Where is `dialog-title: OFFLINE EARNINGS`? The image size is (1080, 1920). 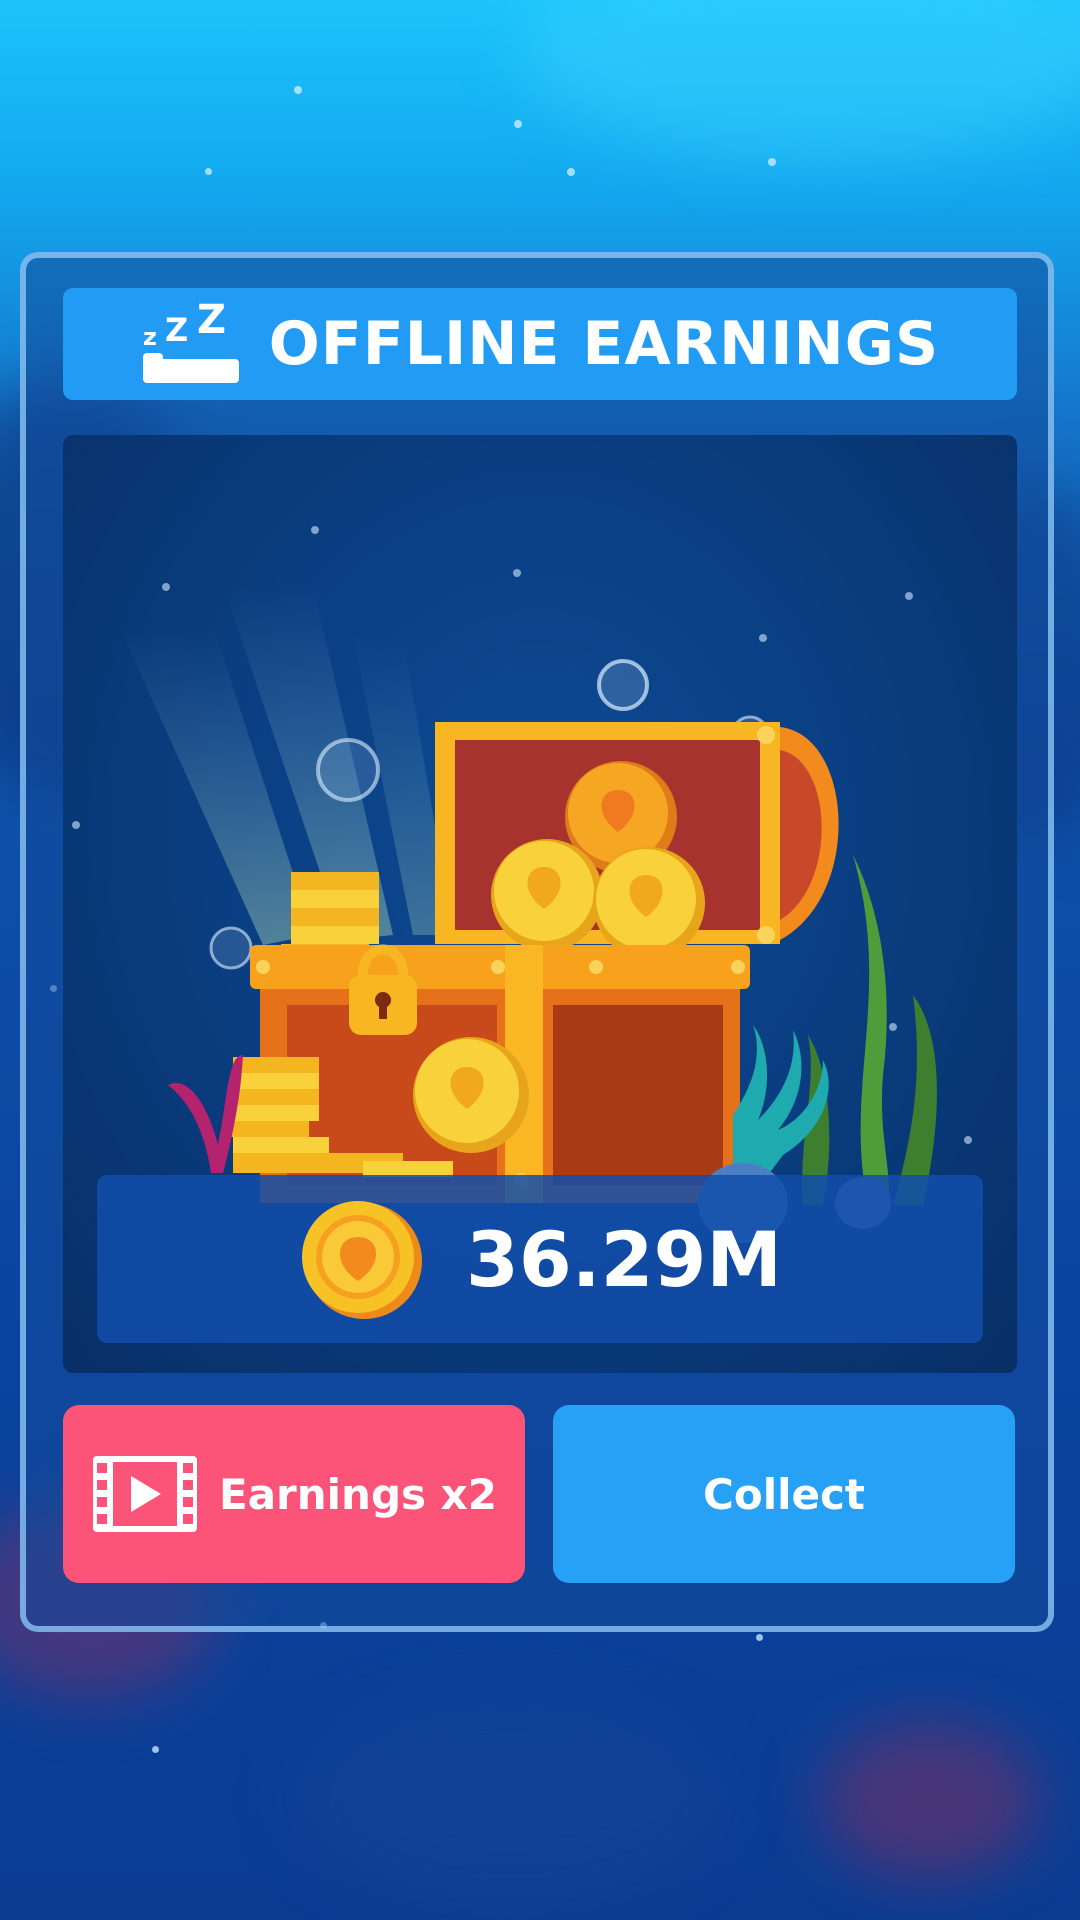
dialog-title: OFFLINE EARNINGS is located at coordinates (604, 344).